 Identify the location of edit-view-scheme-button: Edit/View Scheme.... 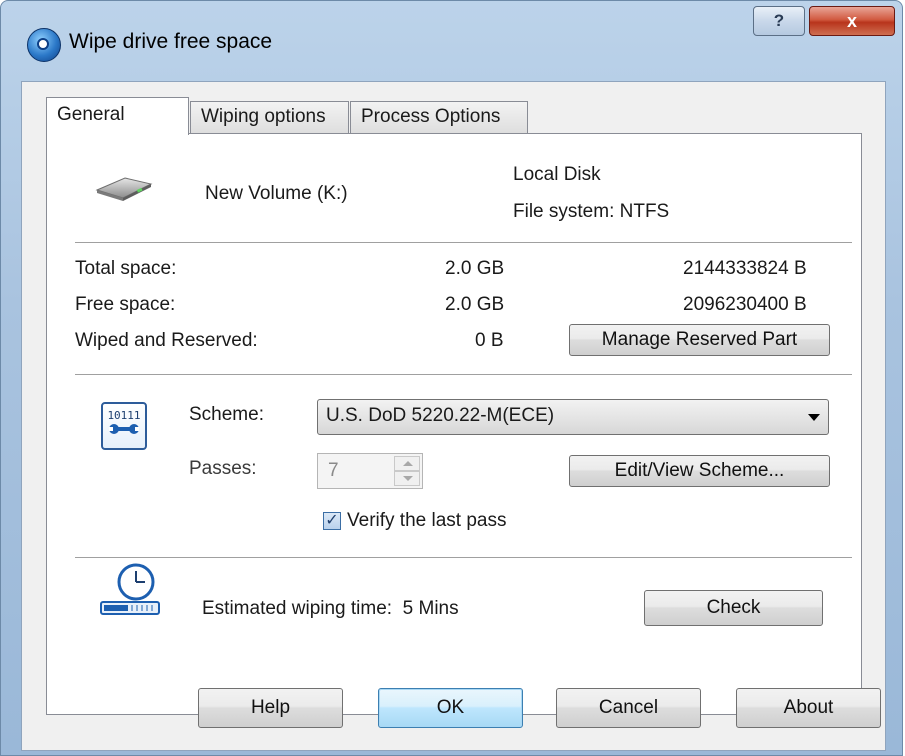
(699, 471).